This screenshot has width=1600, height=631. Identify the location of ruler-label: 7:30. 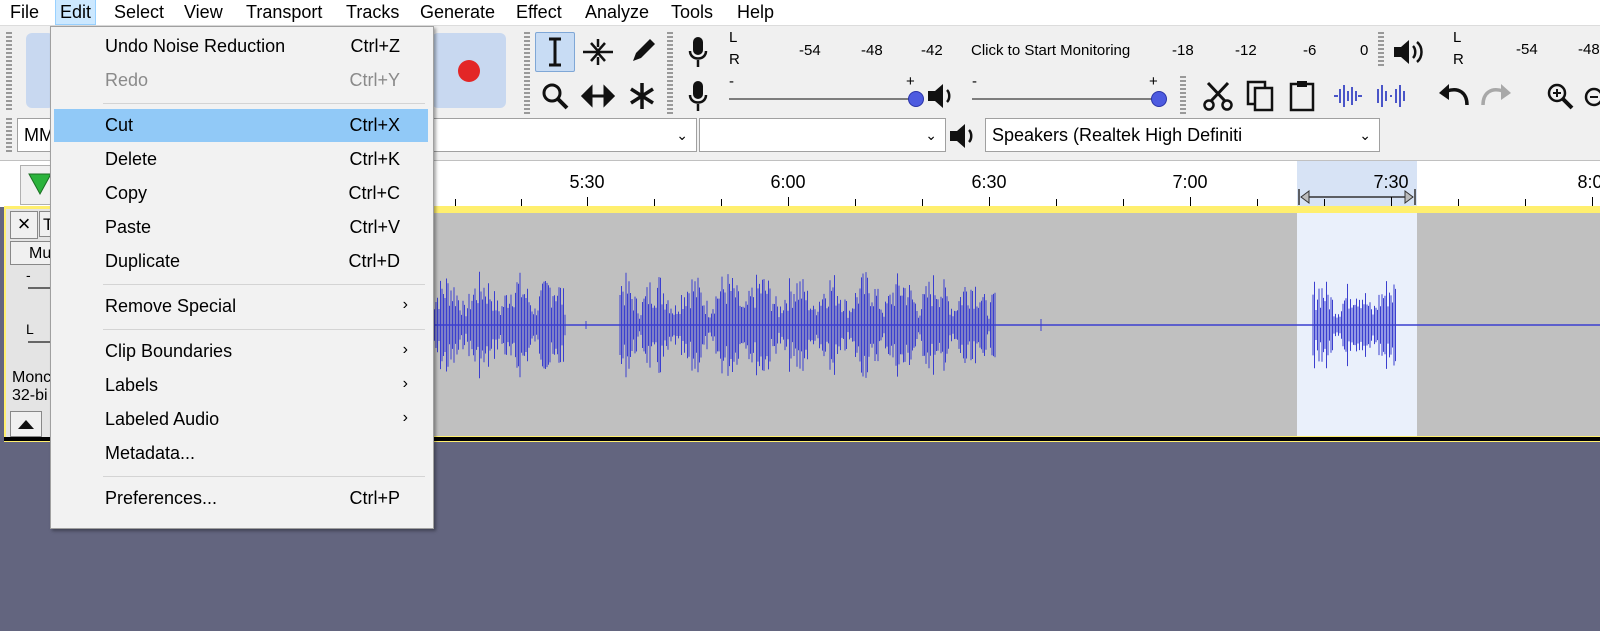
(1391, 182).